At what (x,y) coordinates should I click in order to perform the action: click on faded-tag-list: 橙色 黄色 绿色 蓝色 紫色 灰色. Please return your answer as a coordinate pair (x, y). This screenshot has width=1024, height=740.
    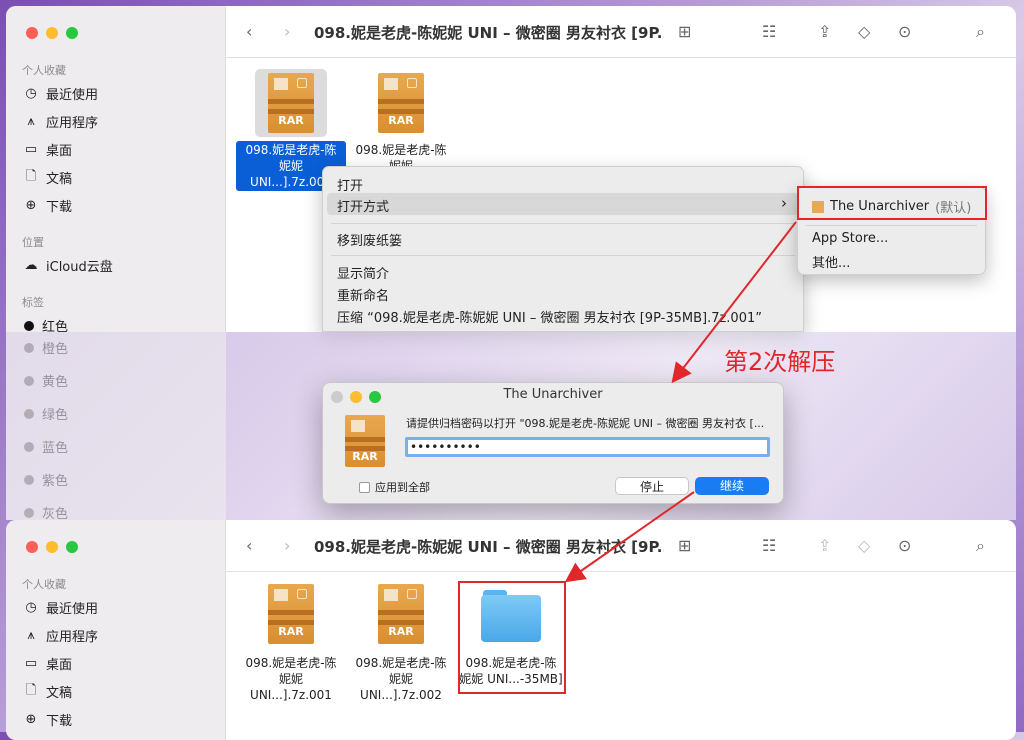
    Looking at the image, I should click on (46, 437).